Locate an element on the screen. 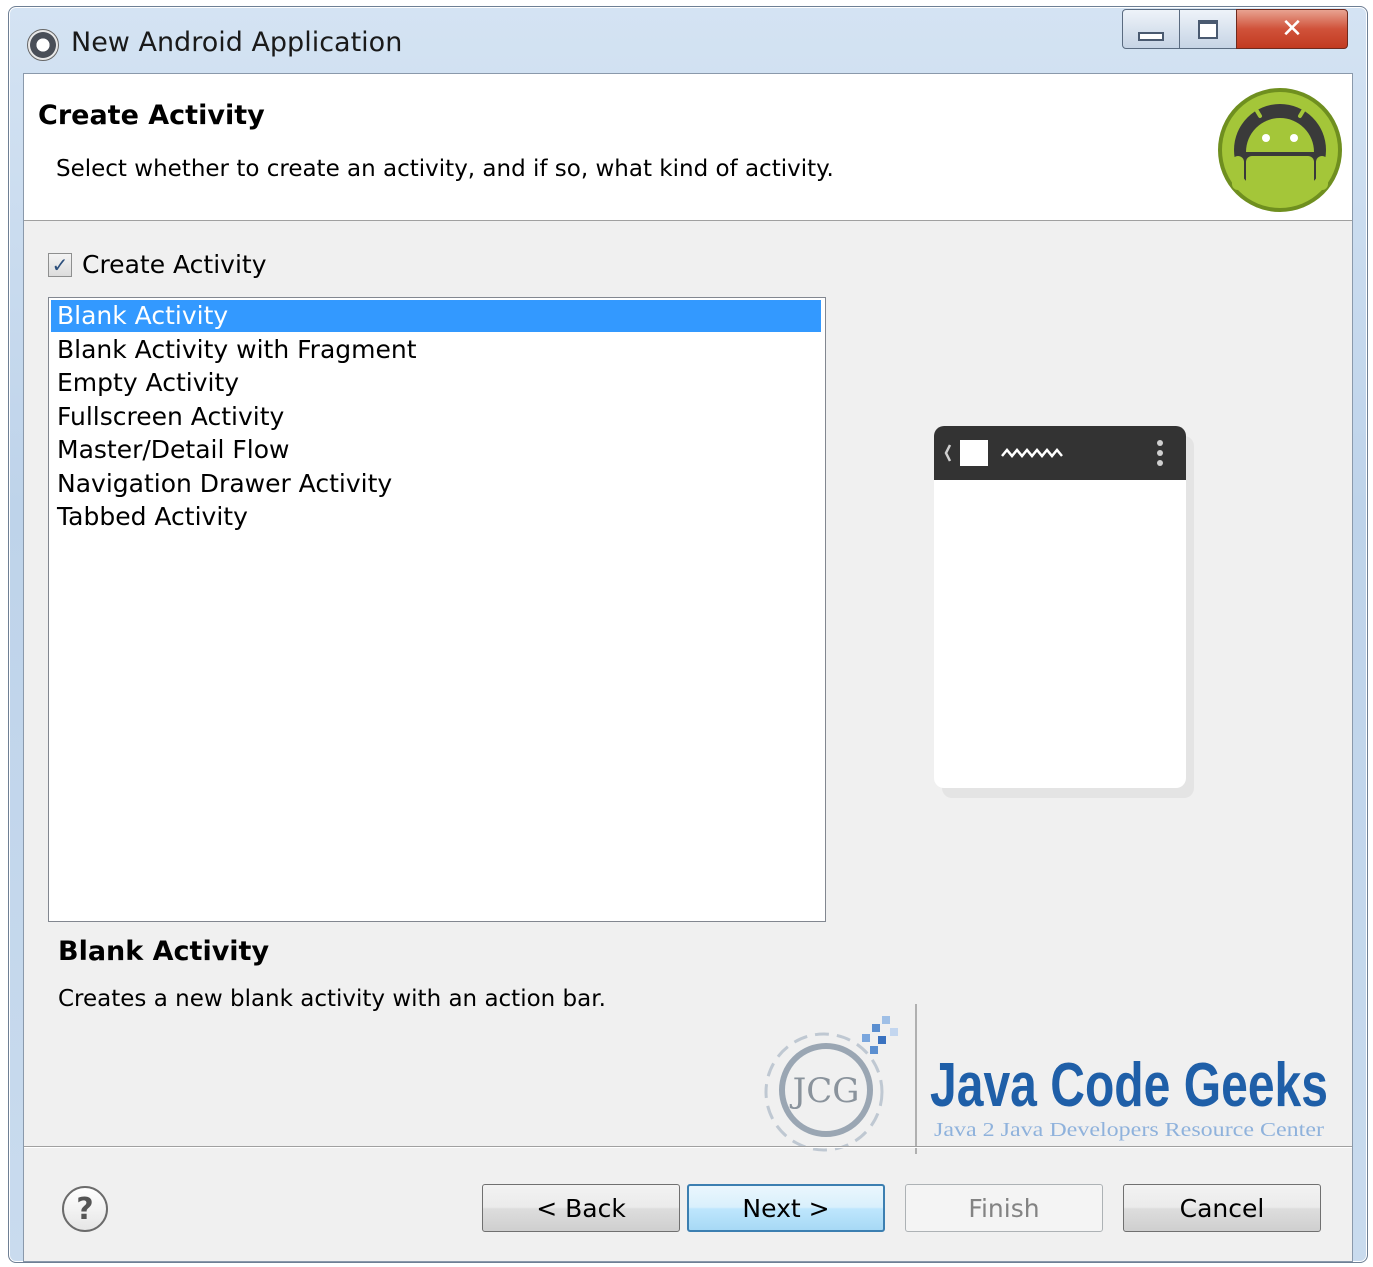 Image resolution: width=1373 pixels, height=1267 pixels. cancel-button: Cancel is located at coordinates (1222, 1208).